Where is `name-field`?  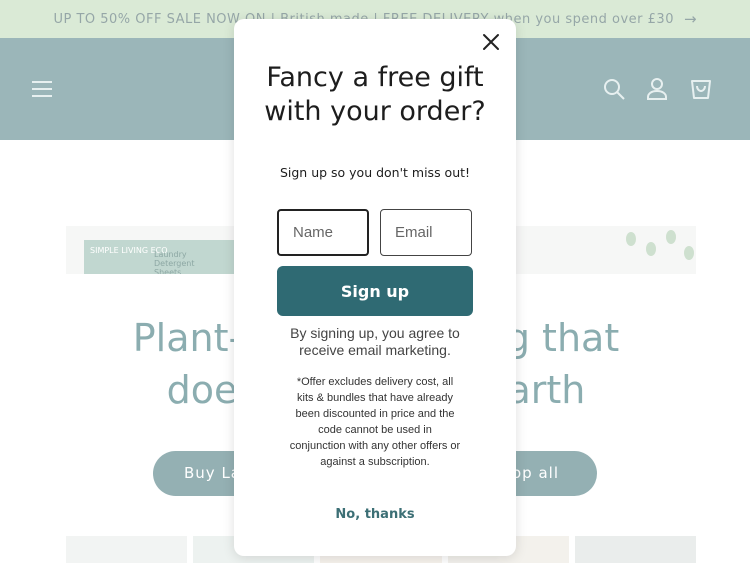 name-field is located at coordinates (323, 232).